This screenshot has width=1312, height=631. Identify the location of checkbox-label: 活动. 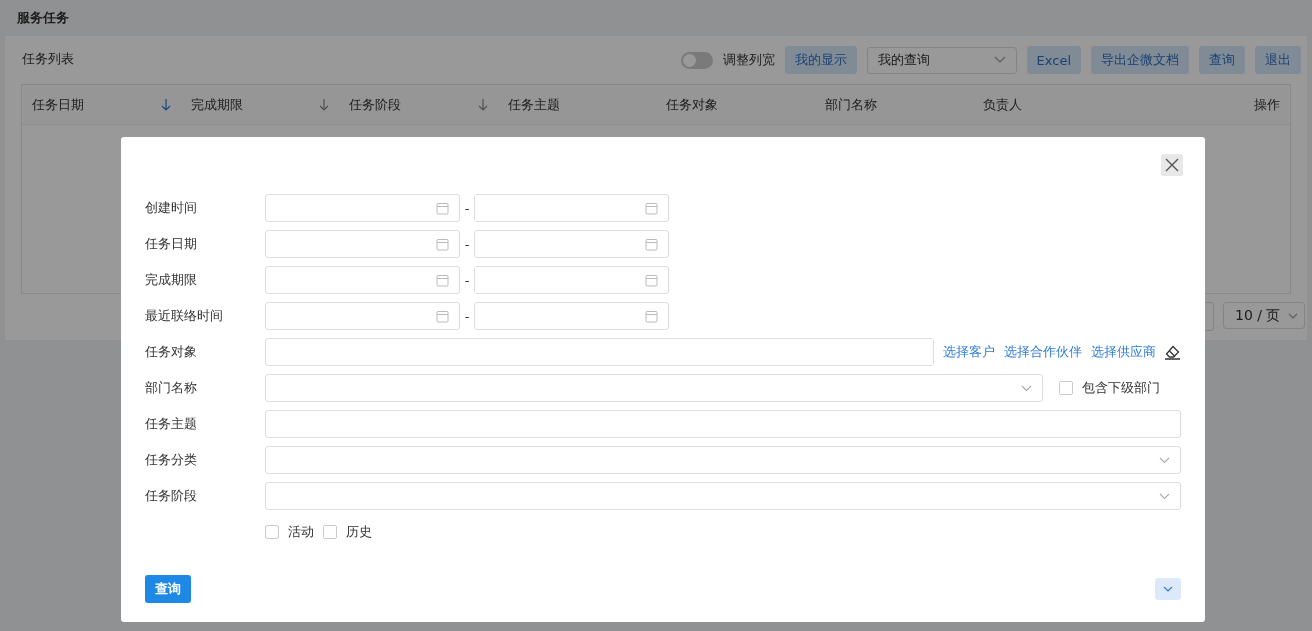
(301, 532).